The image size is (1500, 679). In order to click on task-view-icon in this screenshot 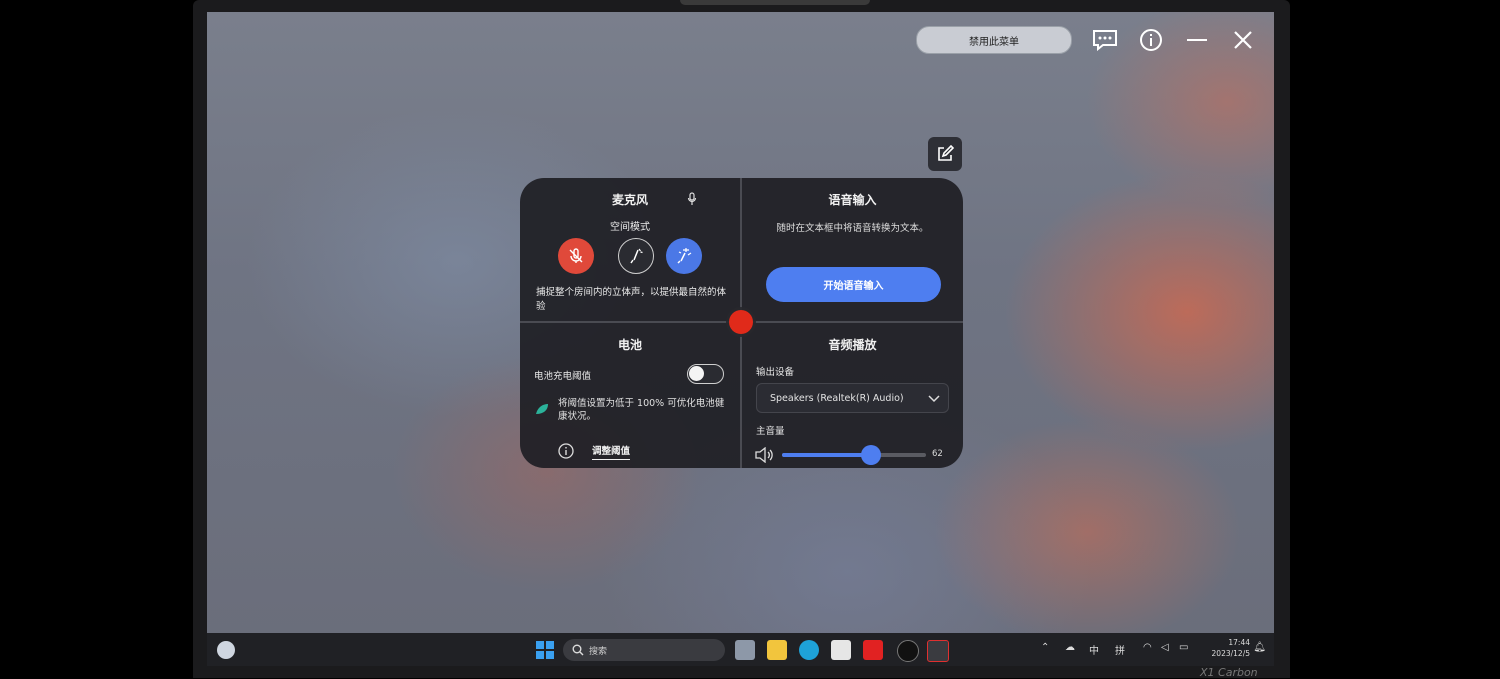, I will do `click(745, 650)`.